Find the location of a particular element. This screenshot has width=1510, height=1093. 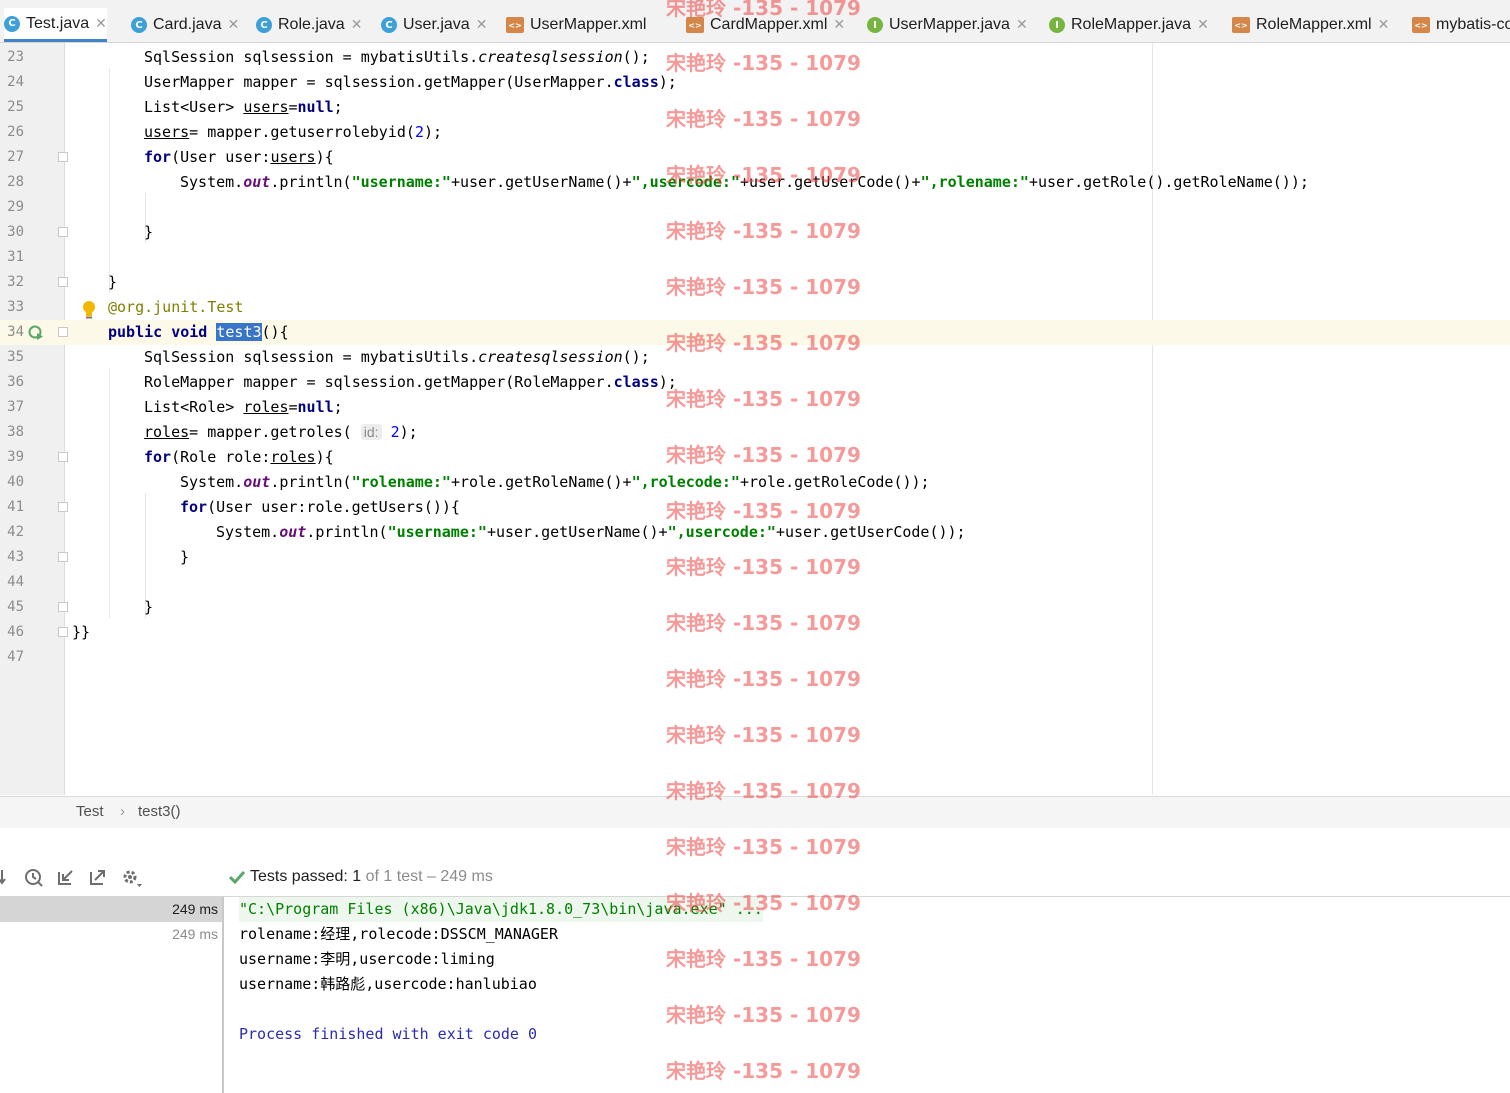

code-line: 37 List<Role> roles=null; is located at coordinates (755, 407).